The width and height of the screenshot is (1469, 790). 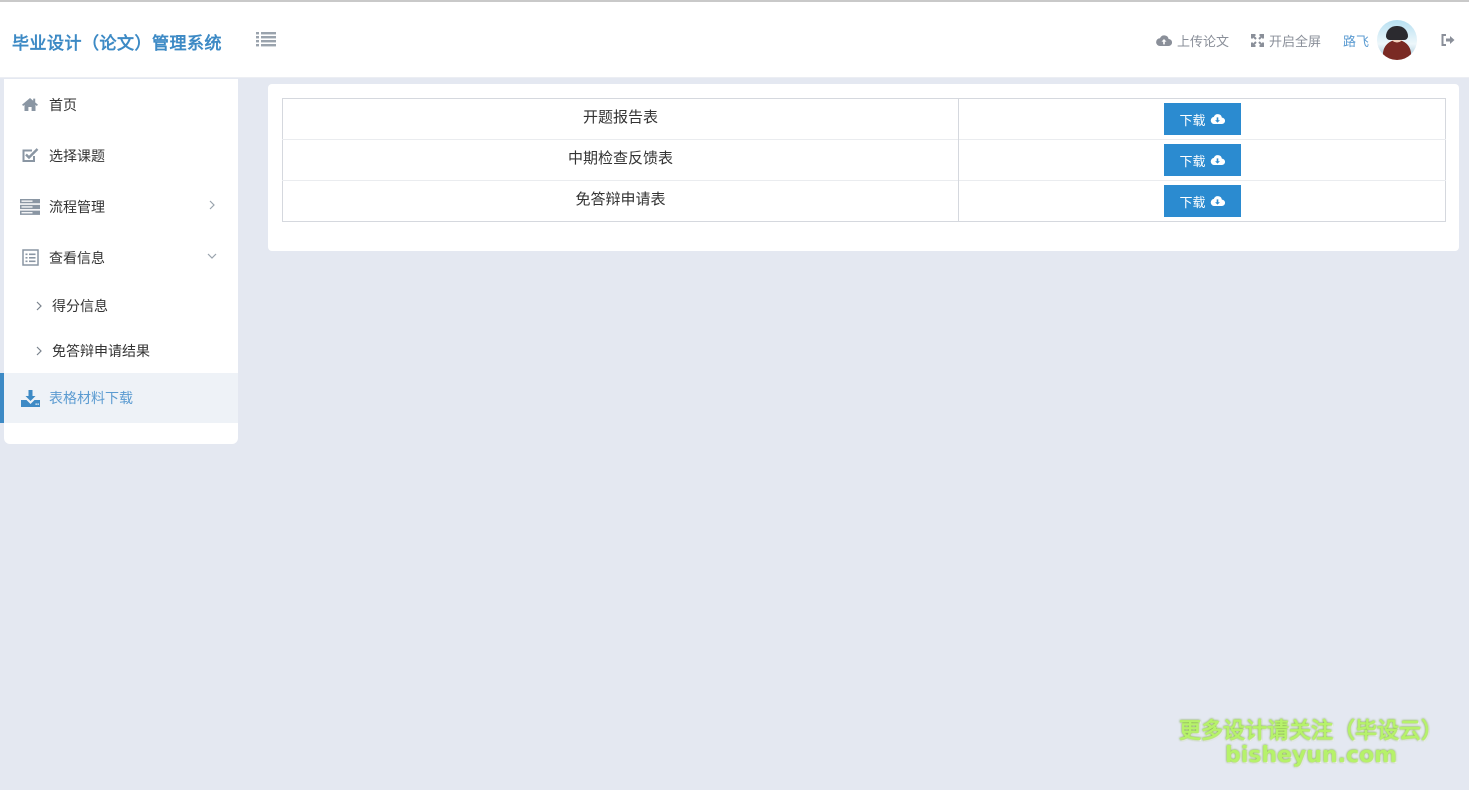 What do you see at coordinates (1202, 42) in the screenshot?
I see `upload-paper-label: 上传论文` at bounding box center [1202, 42].